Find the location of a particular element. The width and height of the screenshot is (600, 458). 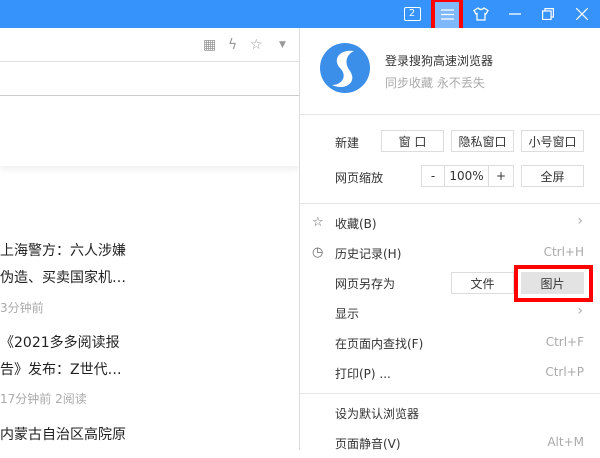

shortcut: Alt+M is located at coordinates (565, 442).